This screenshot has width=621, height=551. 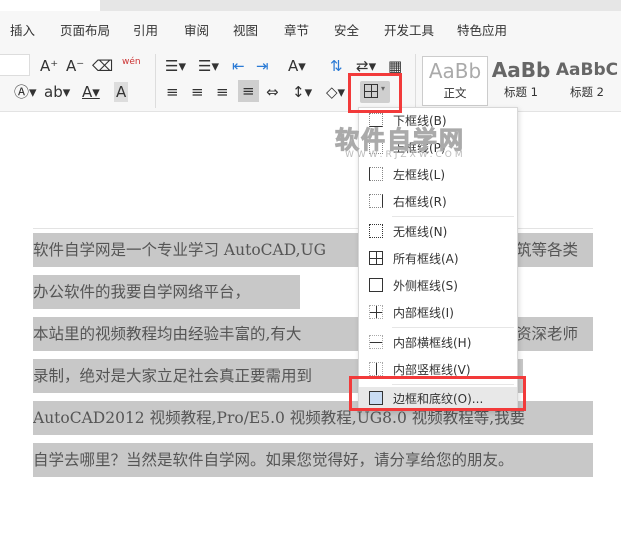 What do you see at coordinates (376, 174) in the screenshot?
I see `left-border-icon` at bounding box center [376, 174].